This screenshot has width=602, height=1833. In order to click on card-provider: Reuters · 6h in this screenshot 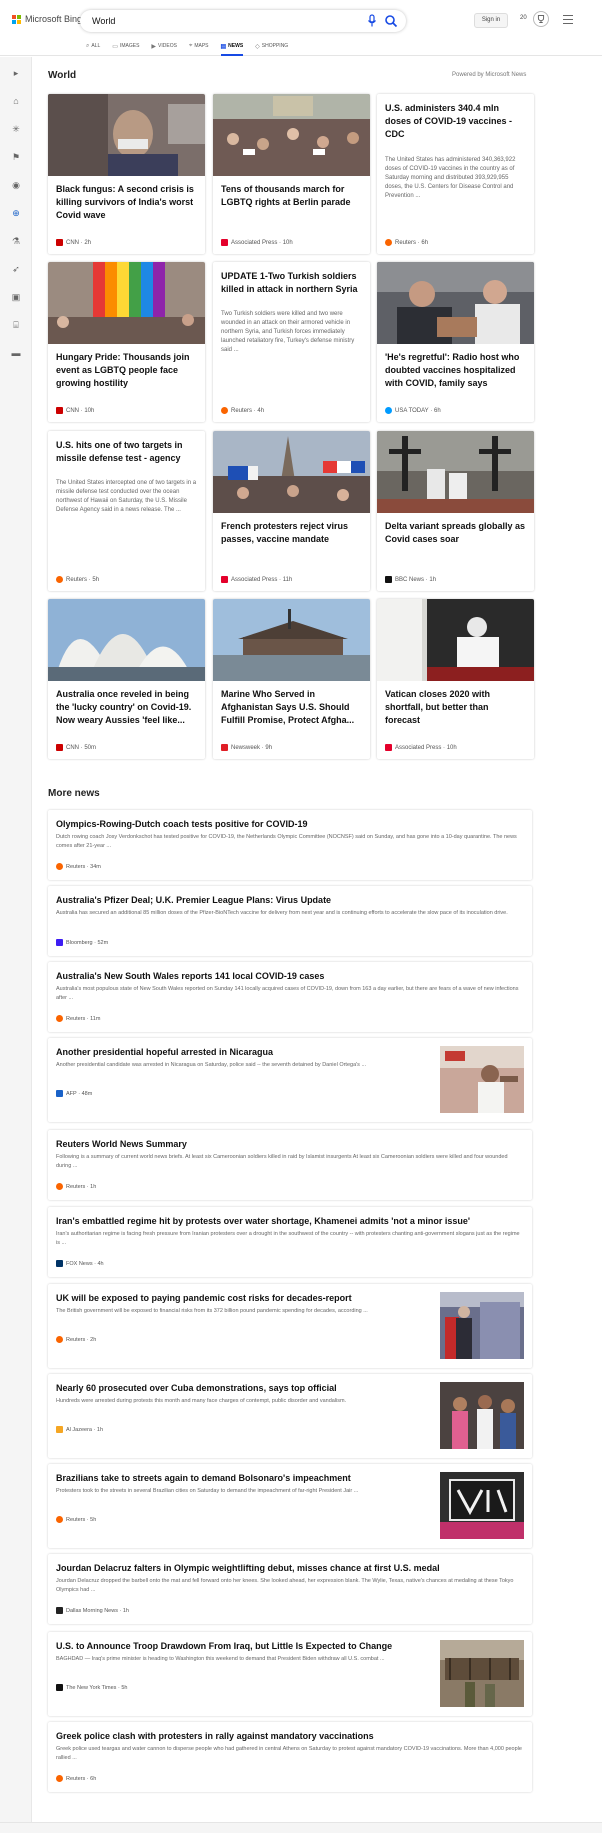, I will do `click(406, 242)`.